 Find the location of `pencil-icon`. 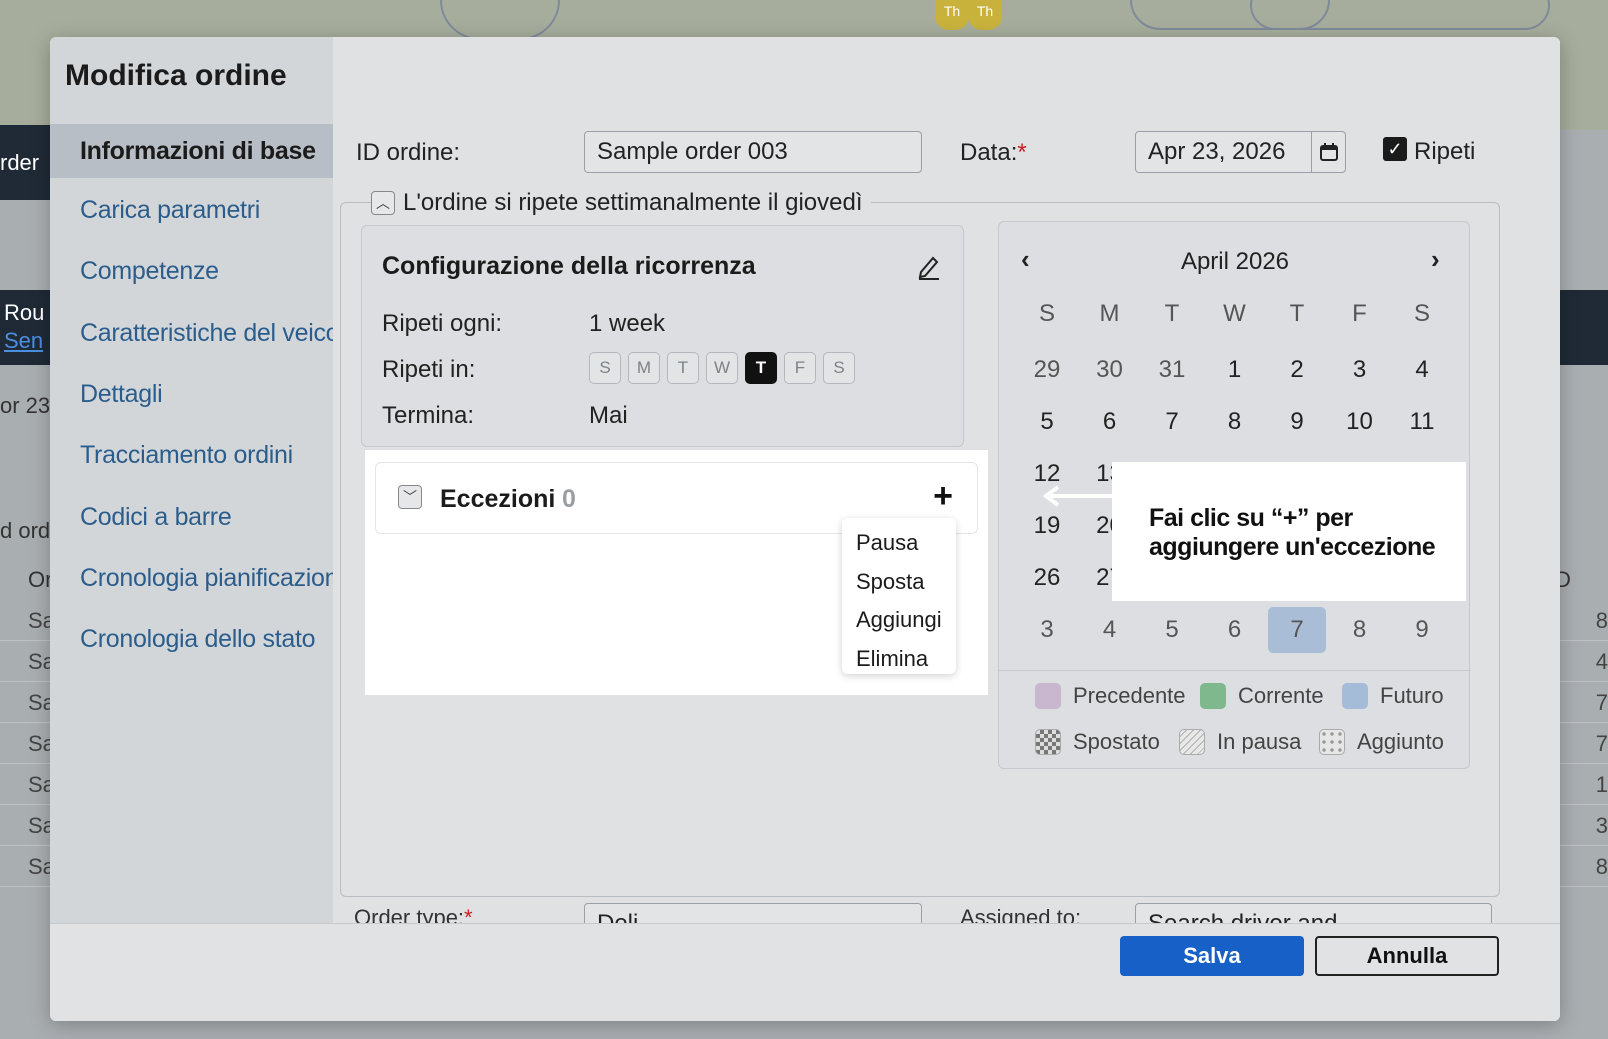

pencil-icon is located at coordinates (929, 267).